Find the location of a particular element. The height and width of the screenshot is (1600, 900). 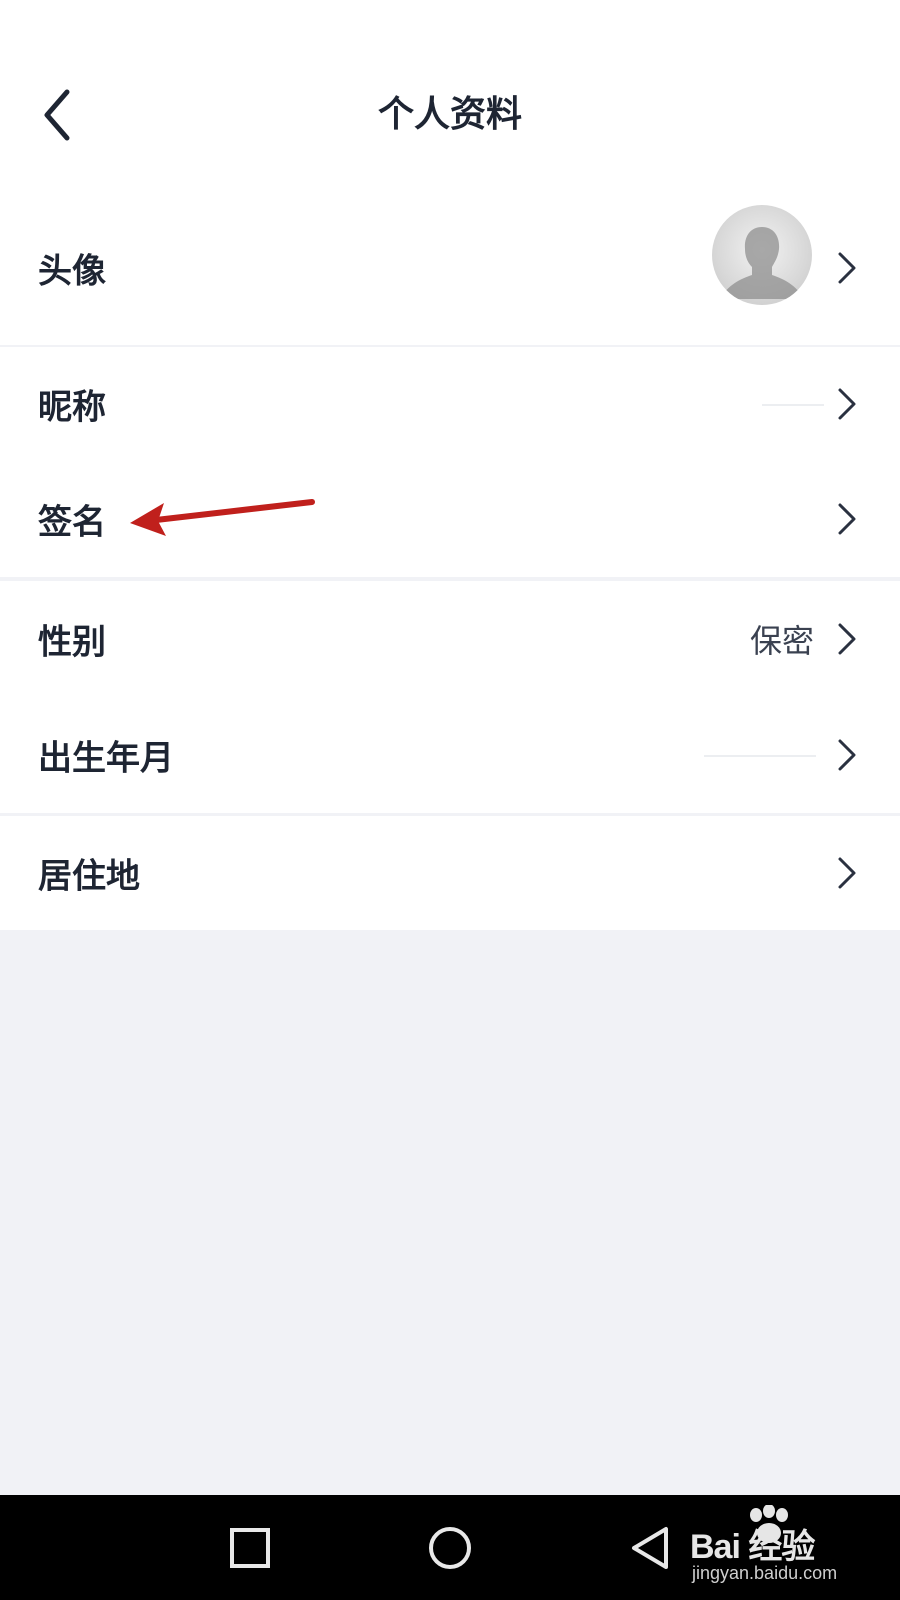

baidu-watermark: Bai 经验 jingyan.baidu.com is located at coordinates (790, 1550).